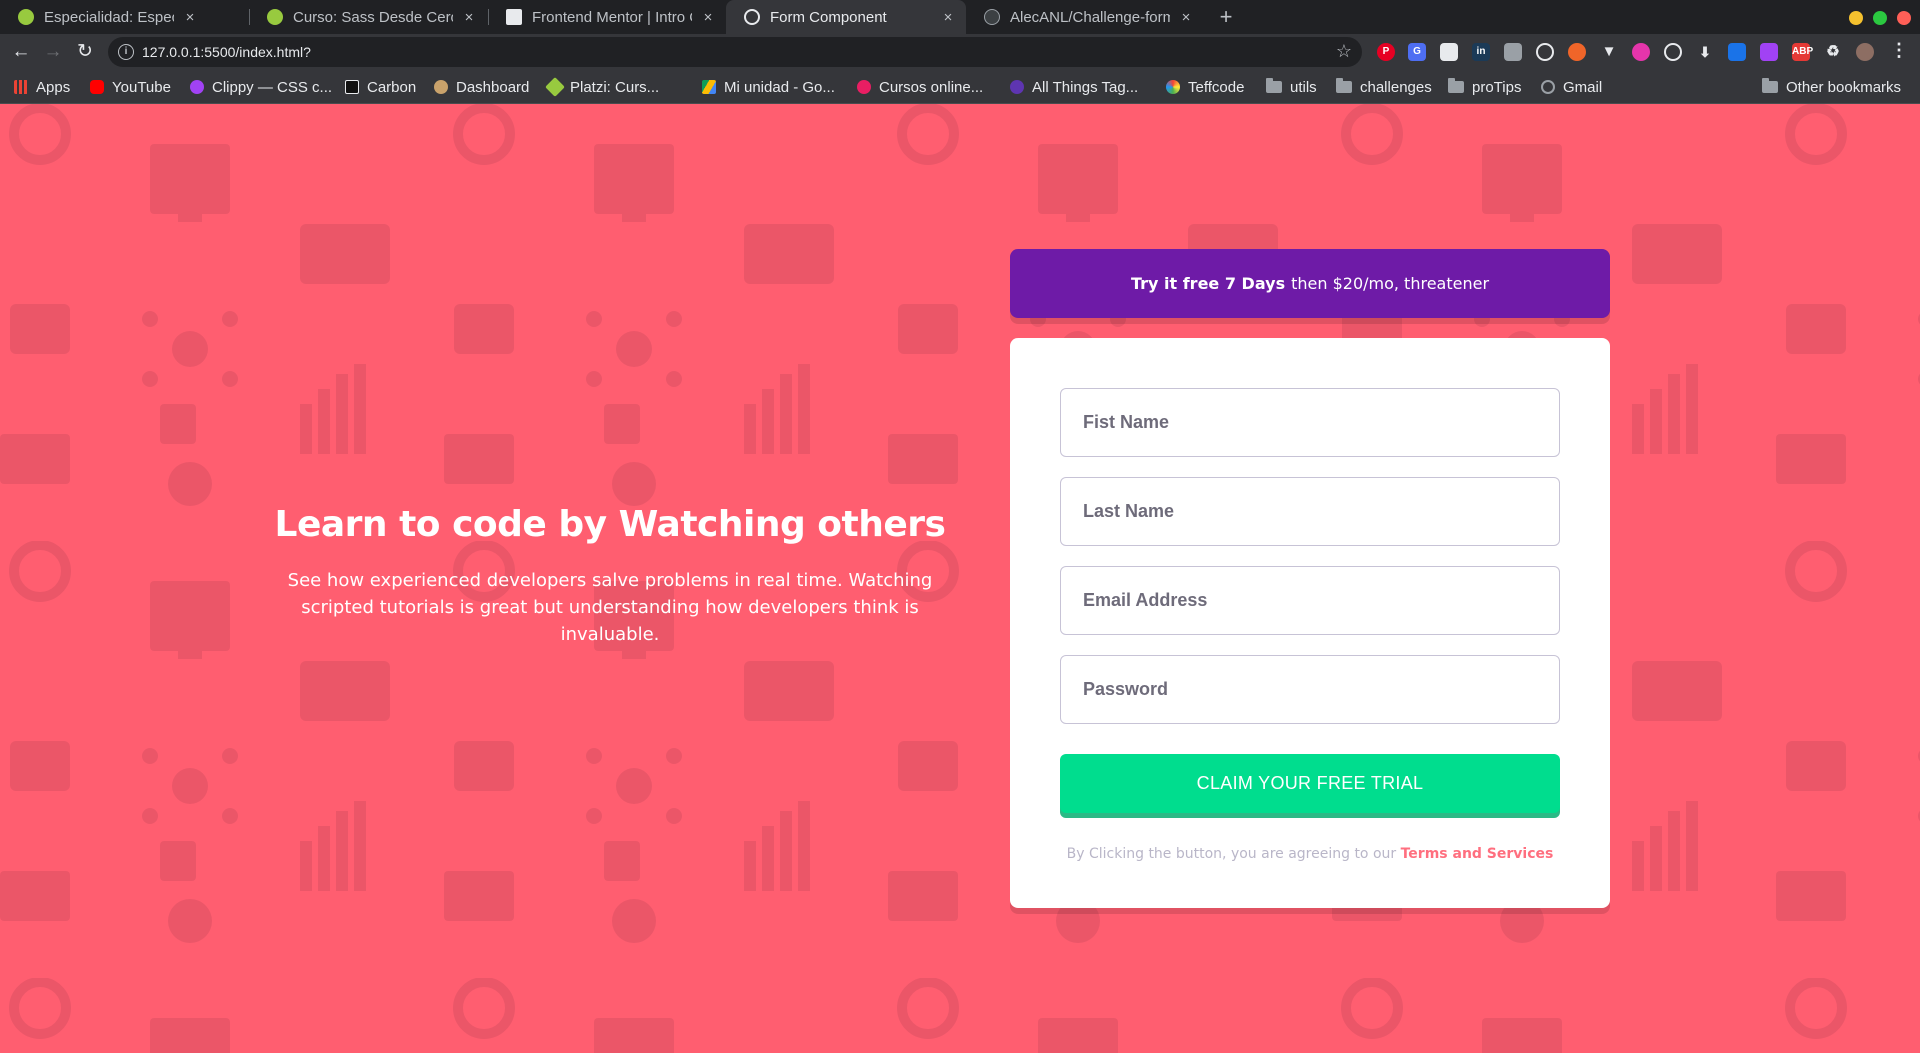 Image resolution: width=1920 pixels, height=1053 pixels. I want to click on reload-icon: ↻, so click(85, 53).